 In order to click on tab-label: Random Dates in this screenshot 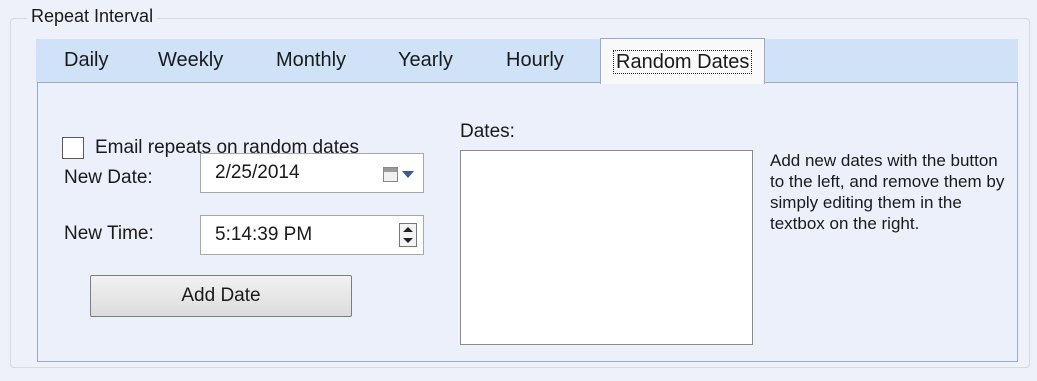, I will do `click(683, 61)`.